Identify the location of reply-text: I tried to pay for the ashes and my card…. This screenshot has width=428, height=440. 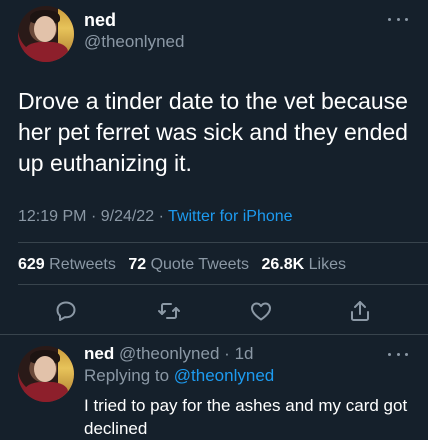
(246, 417).